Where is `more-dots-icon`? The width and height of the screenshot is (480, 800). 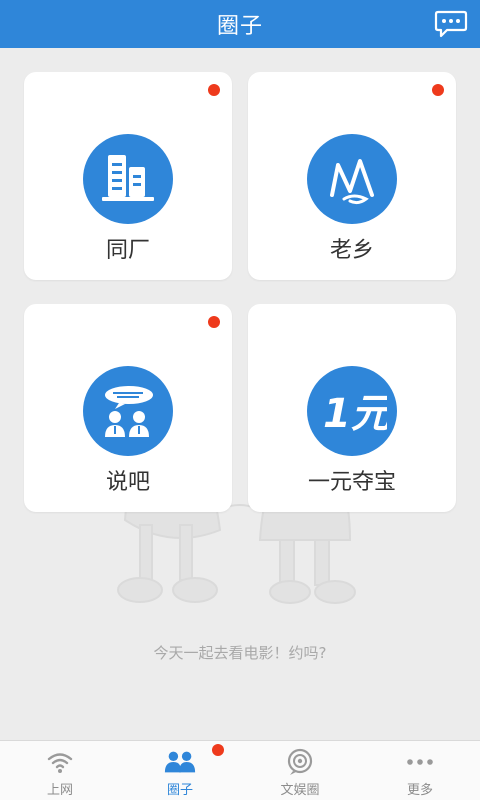 more-dots-icon is located at coordinates (420, 762).